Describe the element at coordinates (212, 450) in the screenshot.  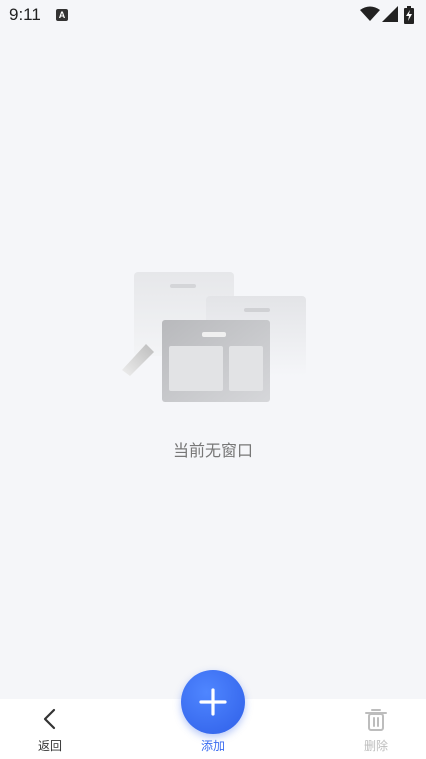
I see `empty-state-message: 当前无窗口` at that location.